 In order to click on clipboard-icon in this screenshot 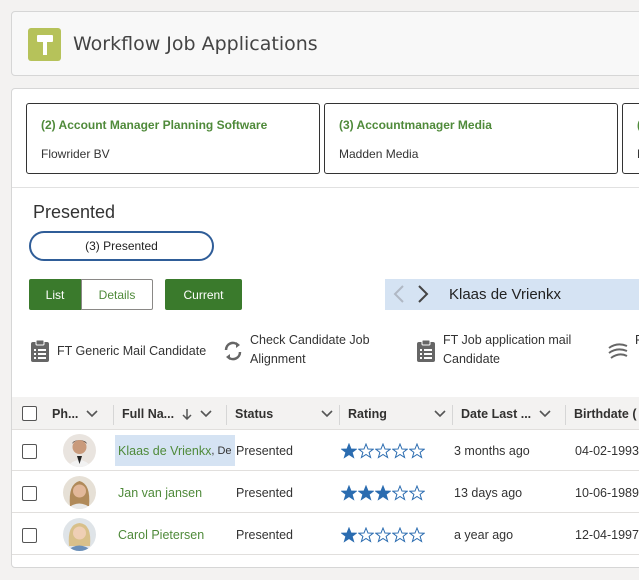, I will do `click(426, 351)`.